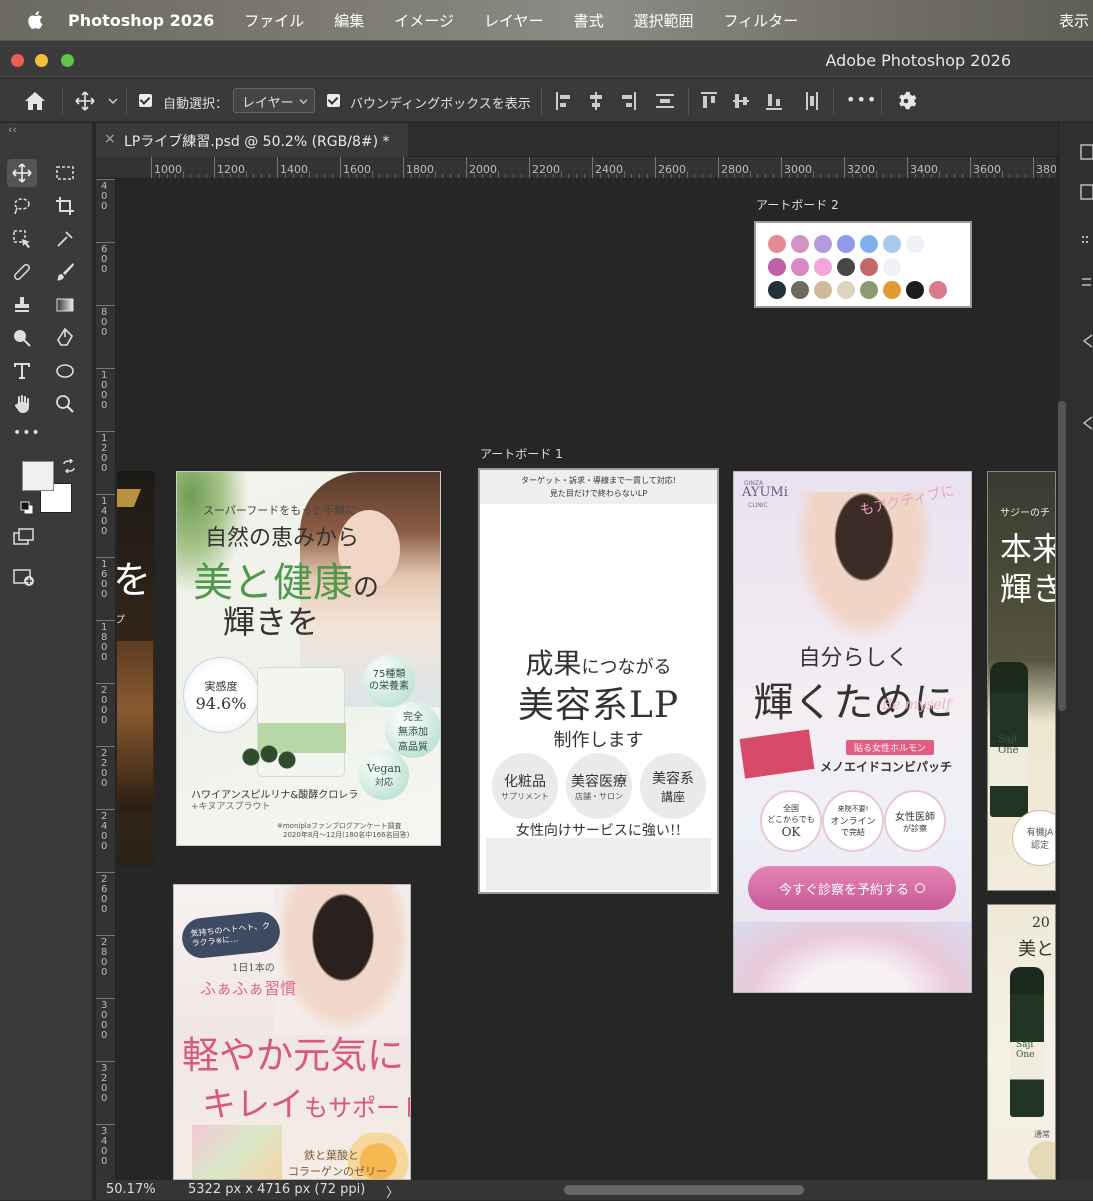 The image size is (1093, 1201). What do you see at coordinates (12, 129) in the screenshot?
I see `collapse-panel-icon: ‹‹` at bounding box center [12, 129].